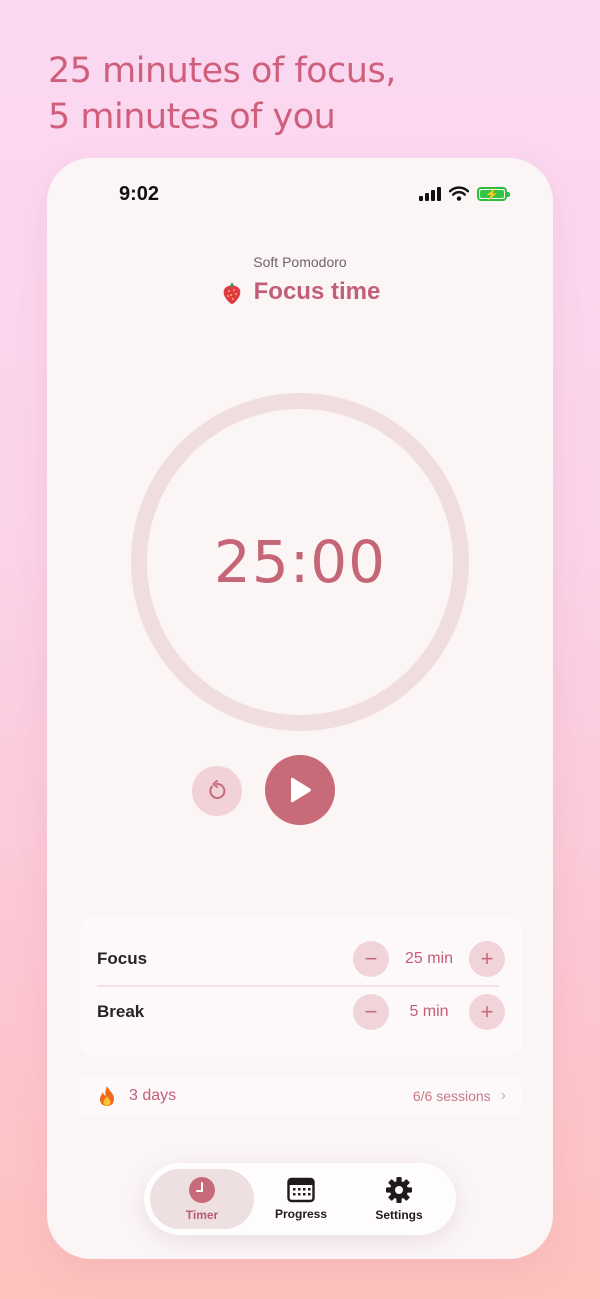 The height and width of the screenshot is (1299, 600). What do you see at coordinates (122, 958) in the screenshot?
I see `focus-label: Focus` at bounding box center [122, 958].